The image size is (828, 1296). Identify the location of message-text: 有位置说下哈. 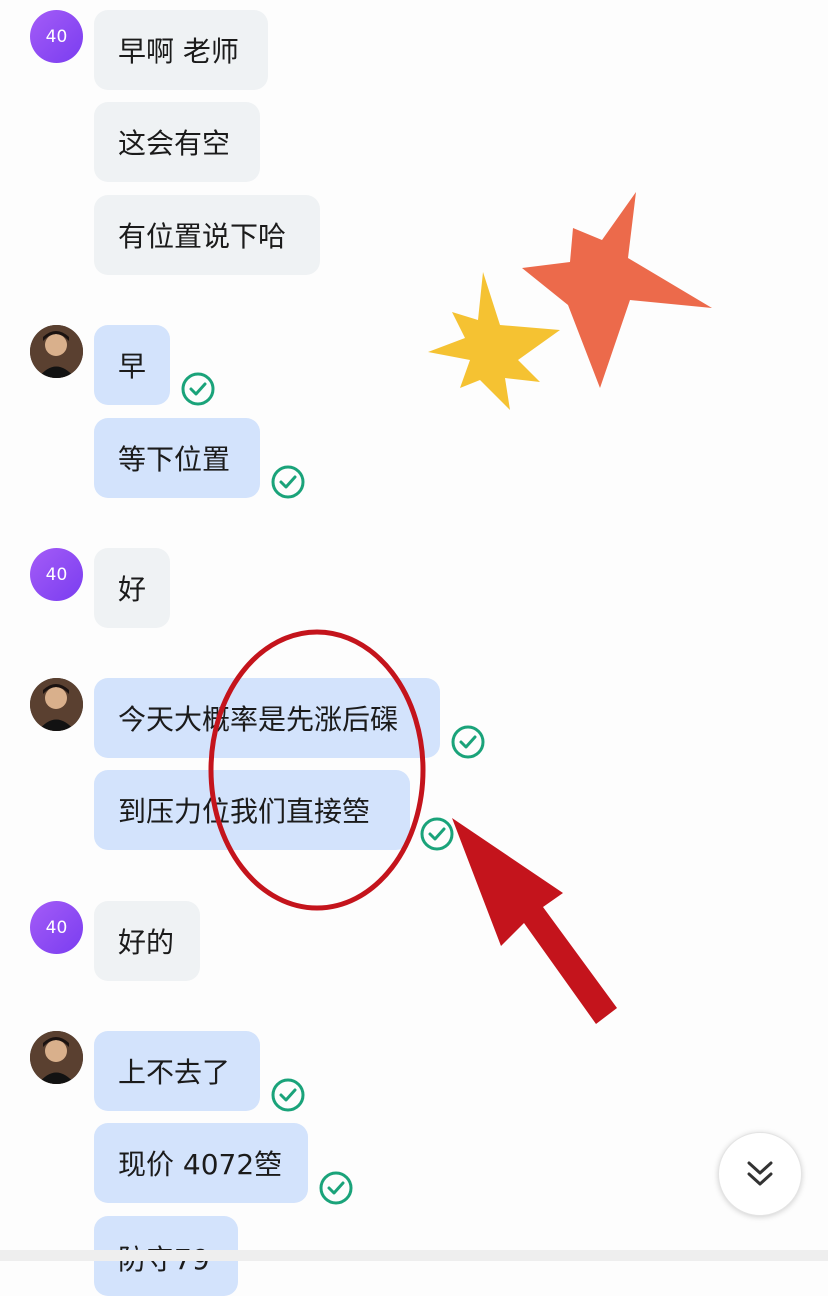
(202, 236).